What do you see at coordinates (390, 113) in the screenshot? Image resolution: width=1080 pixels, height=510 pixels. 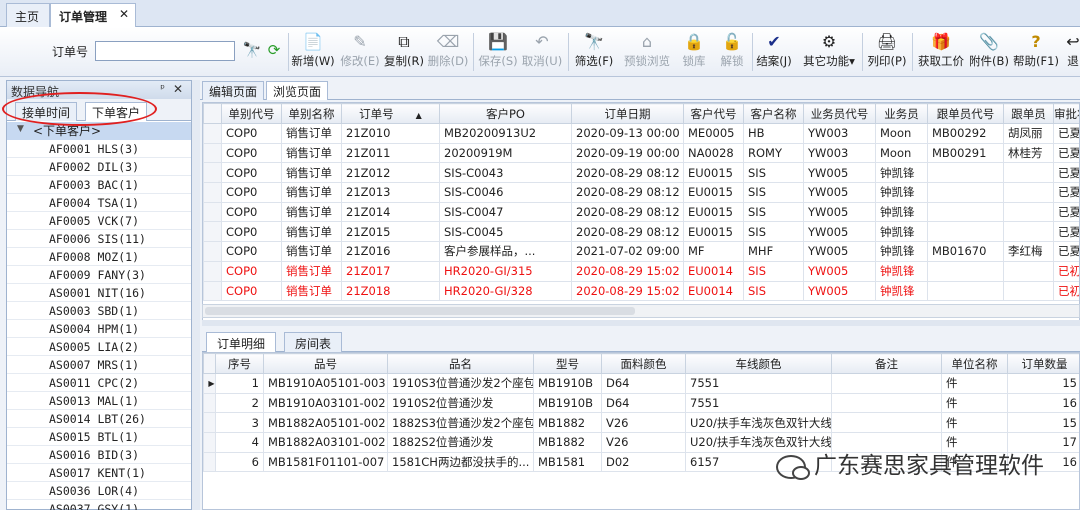 I see `column-header: 订单号 ▲` at bounding box center [390, 113].